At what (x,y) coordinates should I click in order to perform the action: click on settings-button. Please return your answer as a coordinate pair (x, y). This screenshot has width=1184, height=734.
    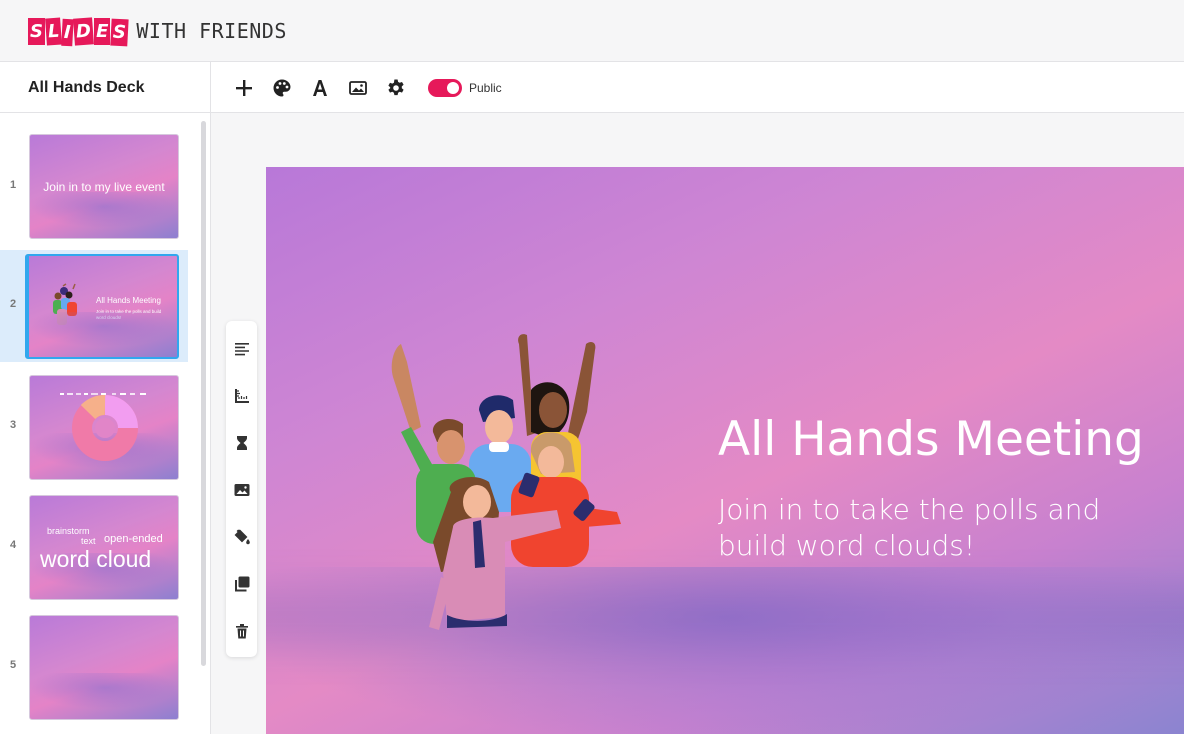
    Looking at the image, I should click on (396, 88).